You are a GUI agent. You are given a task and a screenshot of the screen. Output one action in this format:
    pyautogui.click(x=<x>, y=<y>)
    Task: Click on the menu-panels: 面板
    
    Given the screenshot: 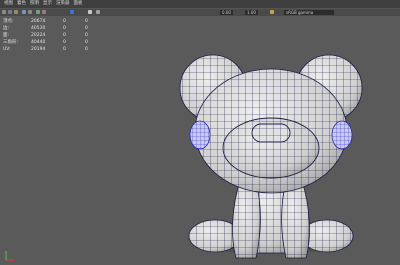 What is the action you would take?
    pyautogui.click(x=78, y=4)
    